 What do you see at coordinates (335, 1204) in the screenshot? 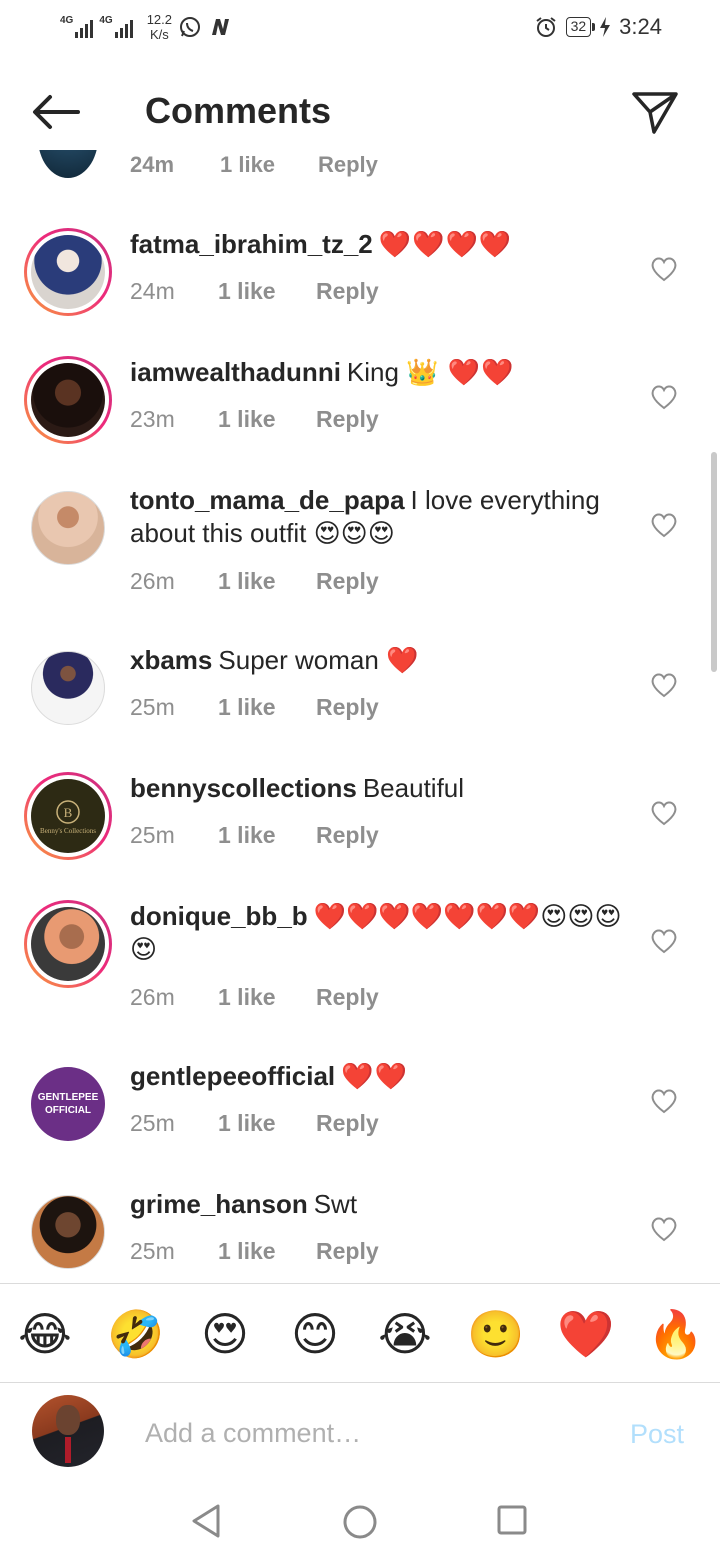
I see `comment-message: Swt` at bounding box center [335, 1204].